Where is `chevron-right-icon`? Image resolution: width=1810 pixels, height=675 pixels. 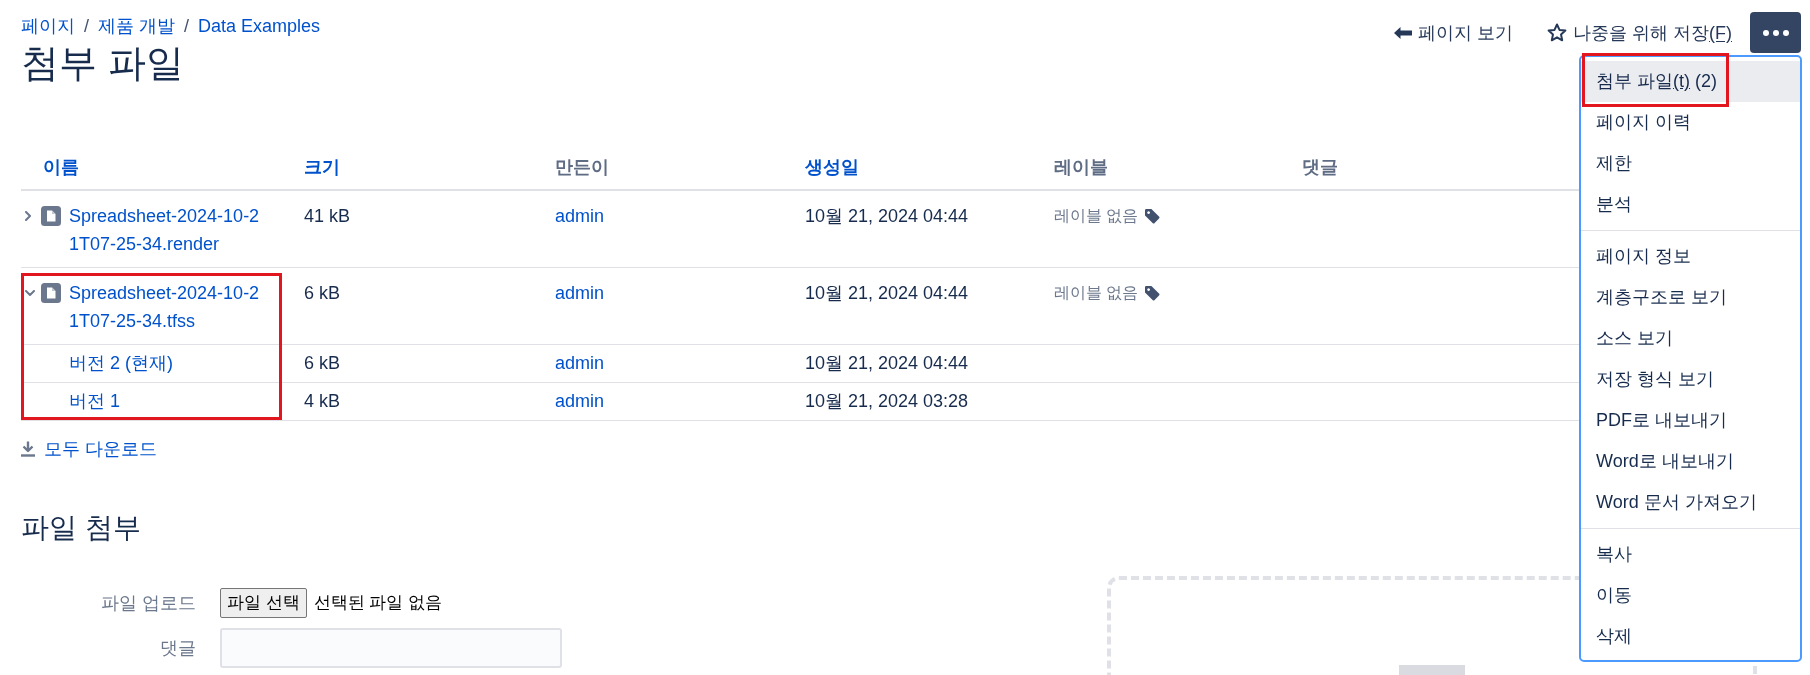 chevron-right-icon is located at coordinates (28, 216).